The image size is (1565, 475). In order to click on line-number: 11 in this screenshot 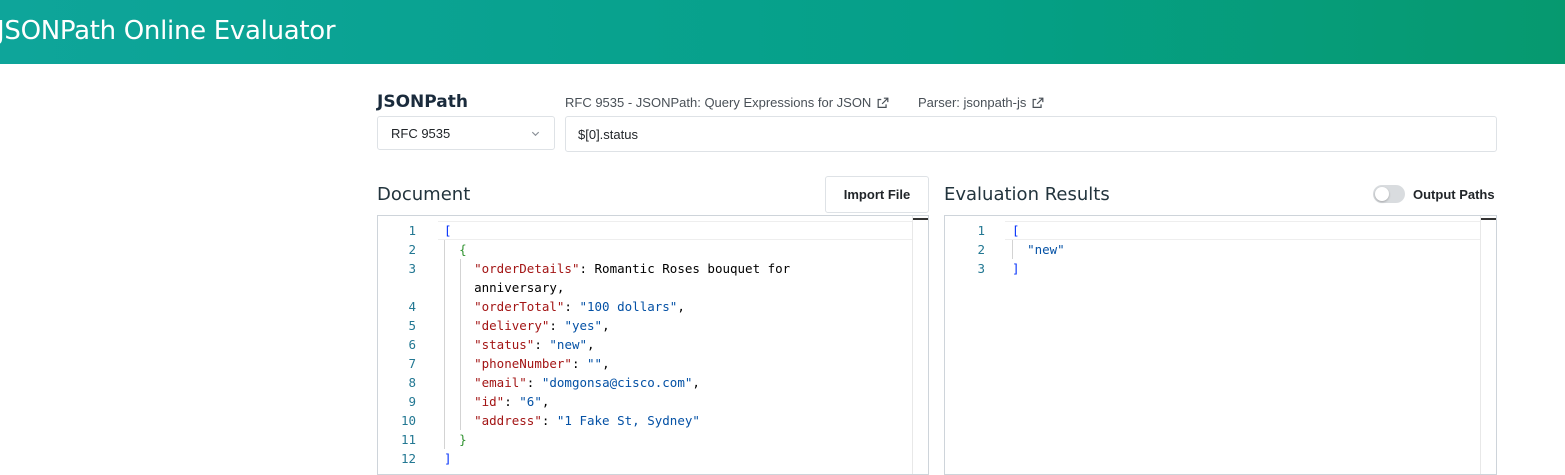, I will do `click(408, 439)`.